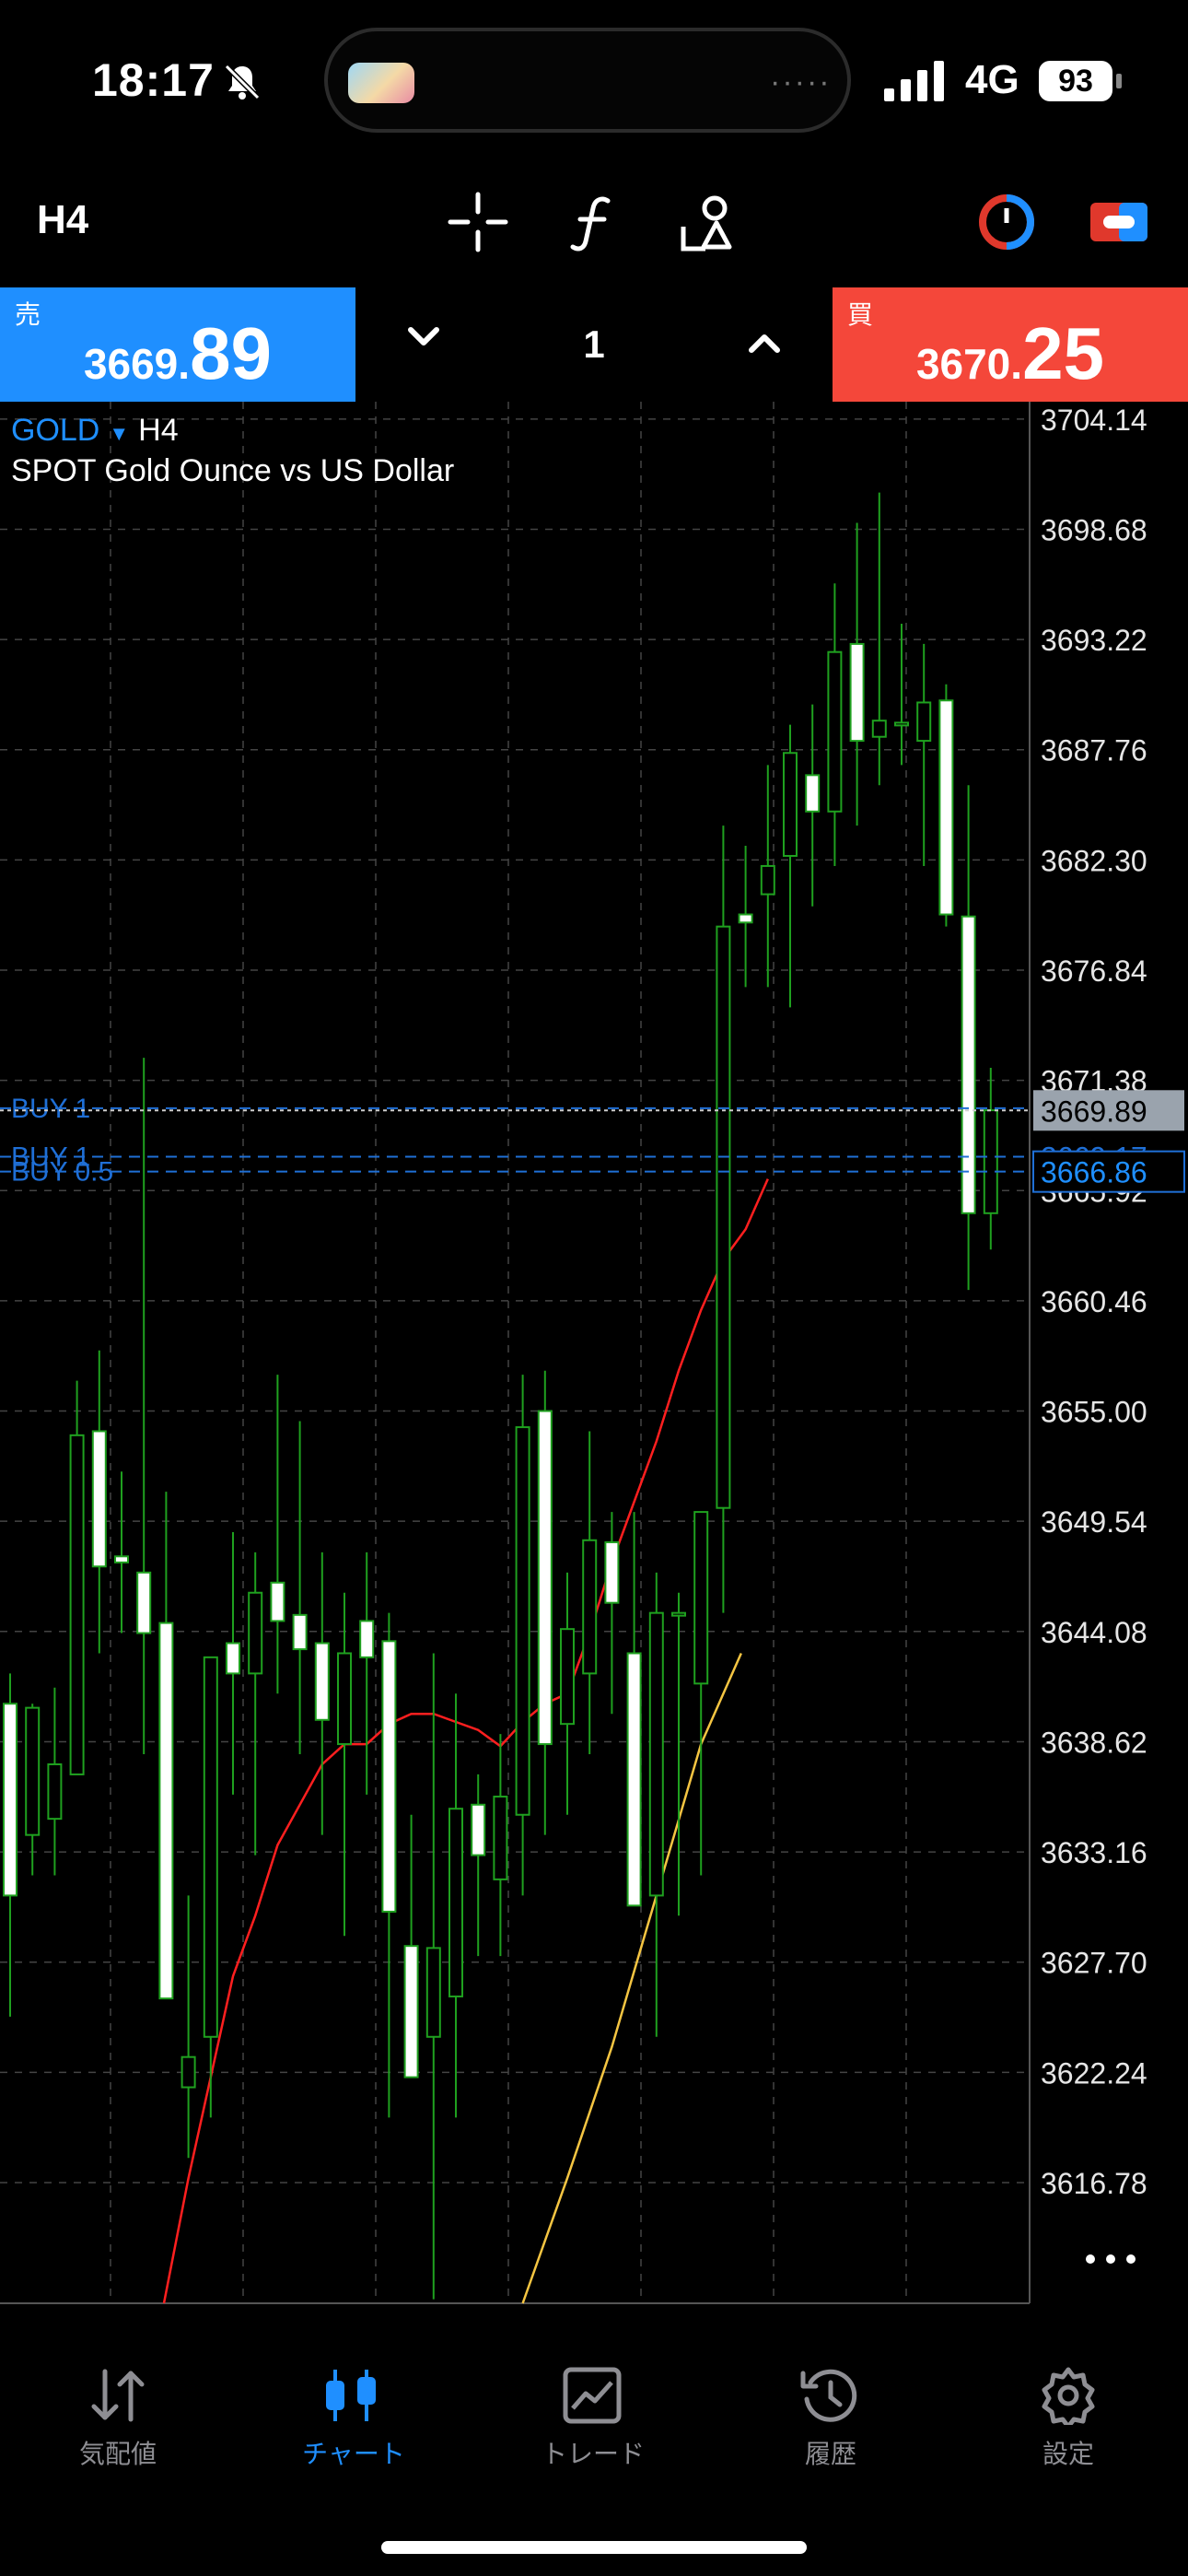  Describe the element at coordinates (353, 2454) in the screenshot. I see `nav-chart-label: チャート` at that location.